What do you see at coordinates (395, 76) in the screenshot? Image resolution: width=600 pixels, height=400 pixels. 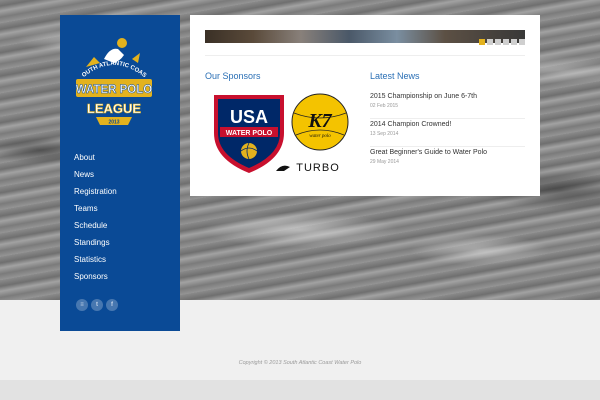 I see `news-heading: Latest News` at bounding box center [395, 76].